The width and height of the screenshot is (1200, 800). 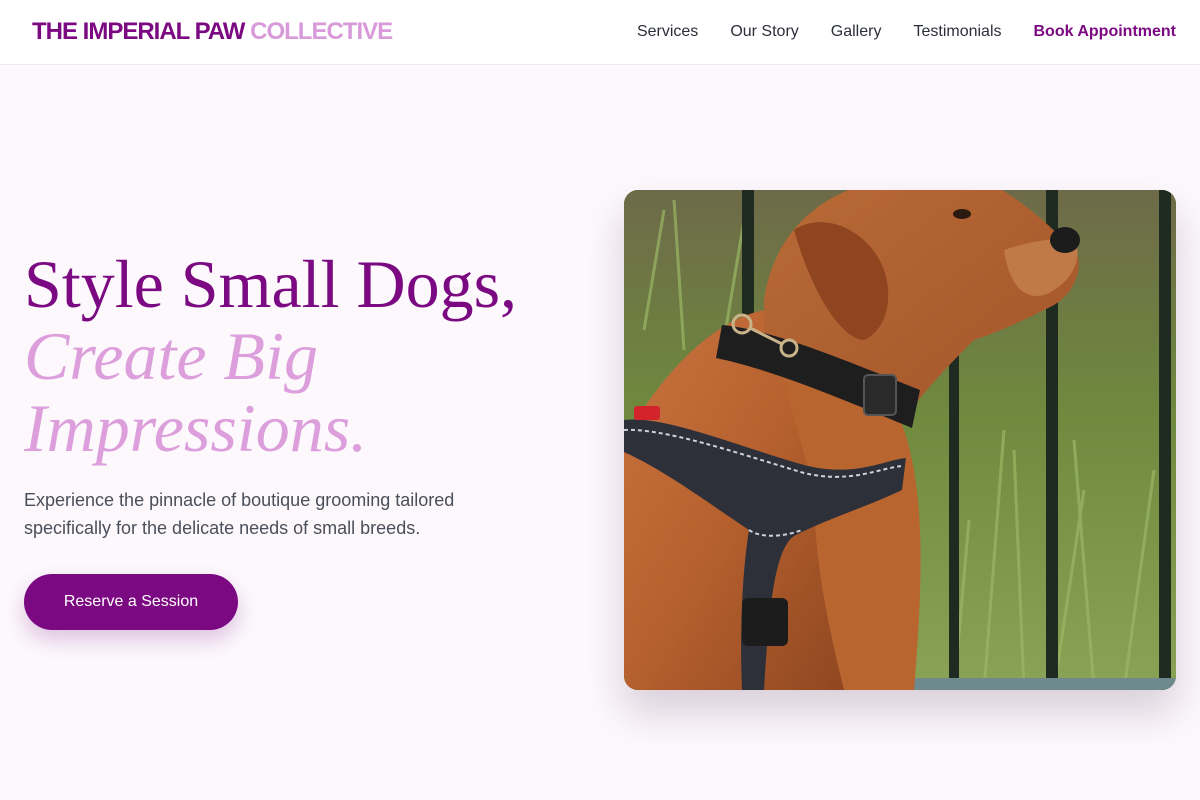 What do you see at coordinates (1105, 32) in the screenshot?
I see `book-appointment-link: Book Appointment` at bounding box center [1105, 32].